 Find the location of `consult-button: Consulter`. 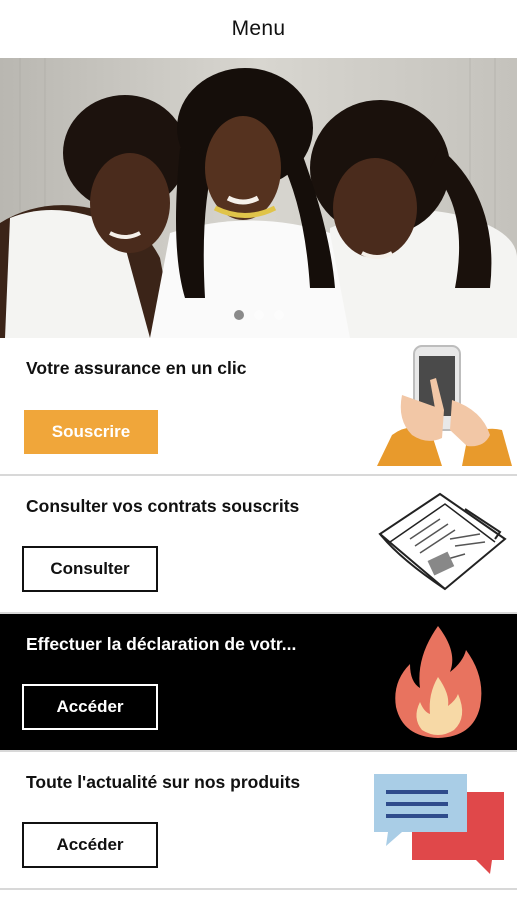

consult-button: Consulter is located at coordinates (90, 569).